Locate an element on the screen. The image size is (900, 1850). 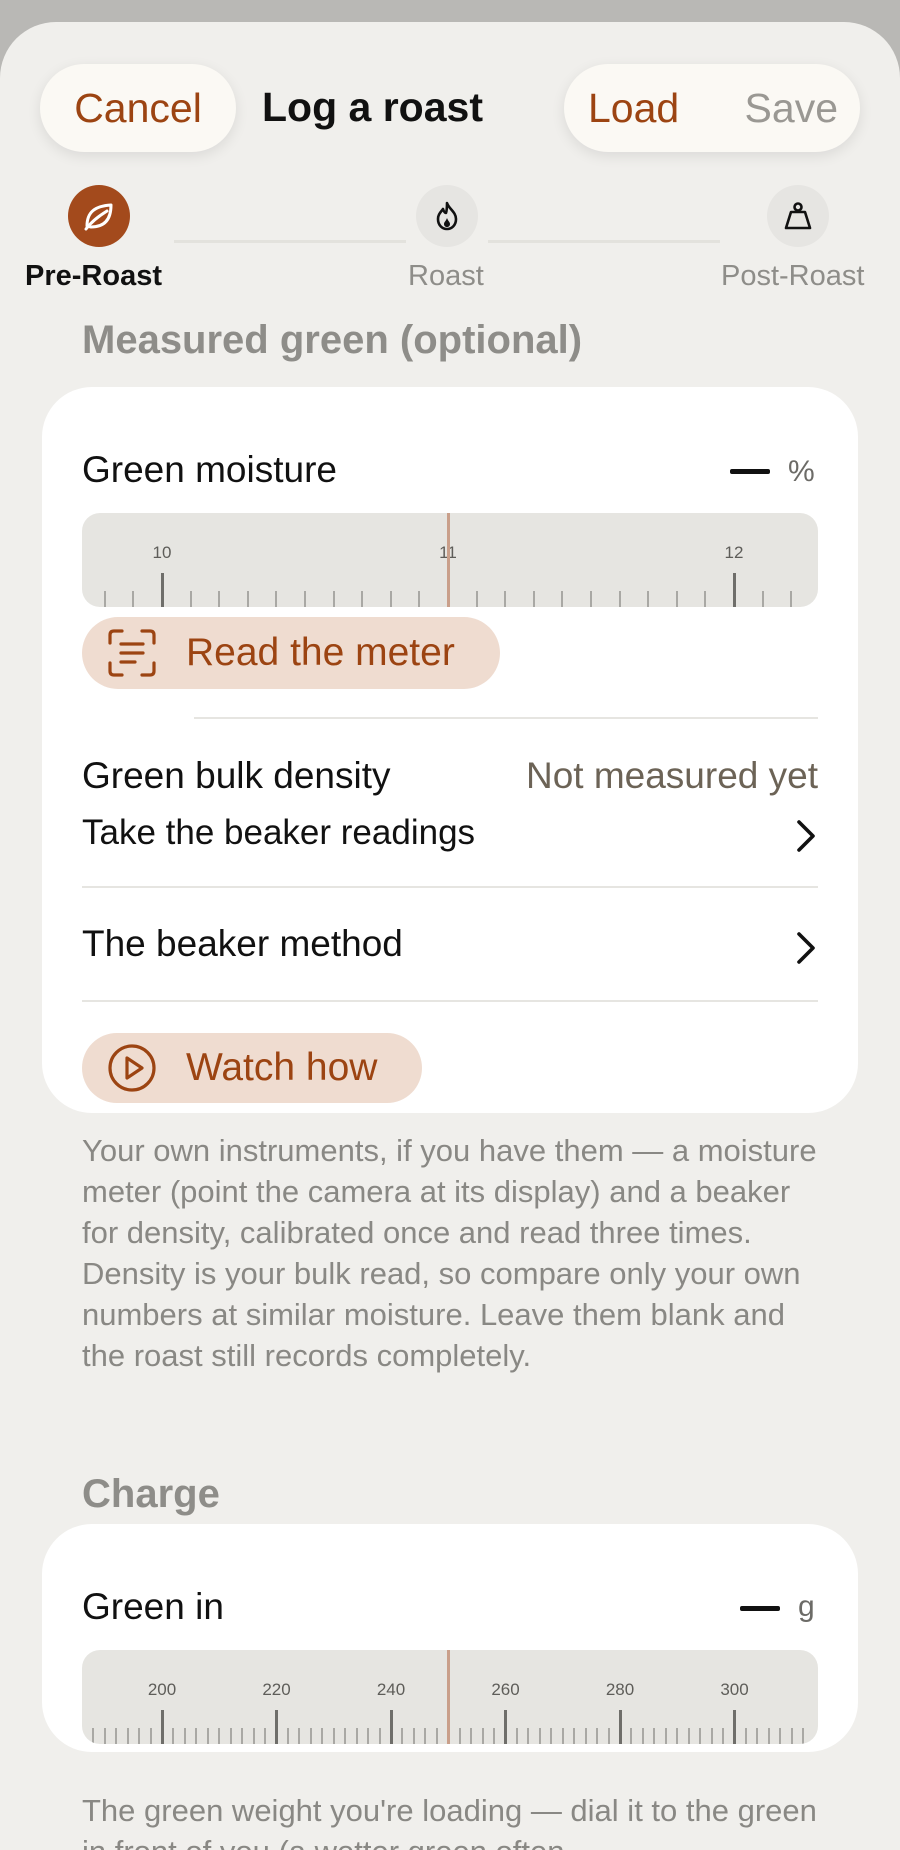
flame-icon is located at coordinates (447, 216).